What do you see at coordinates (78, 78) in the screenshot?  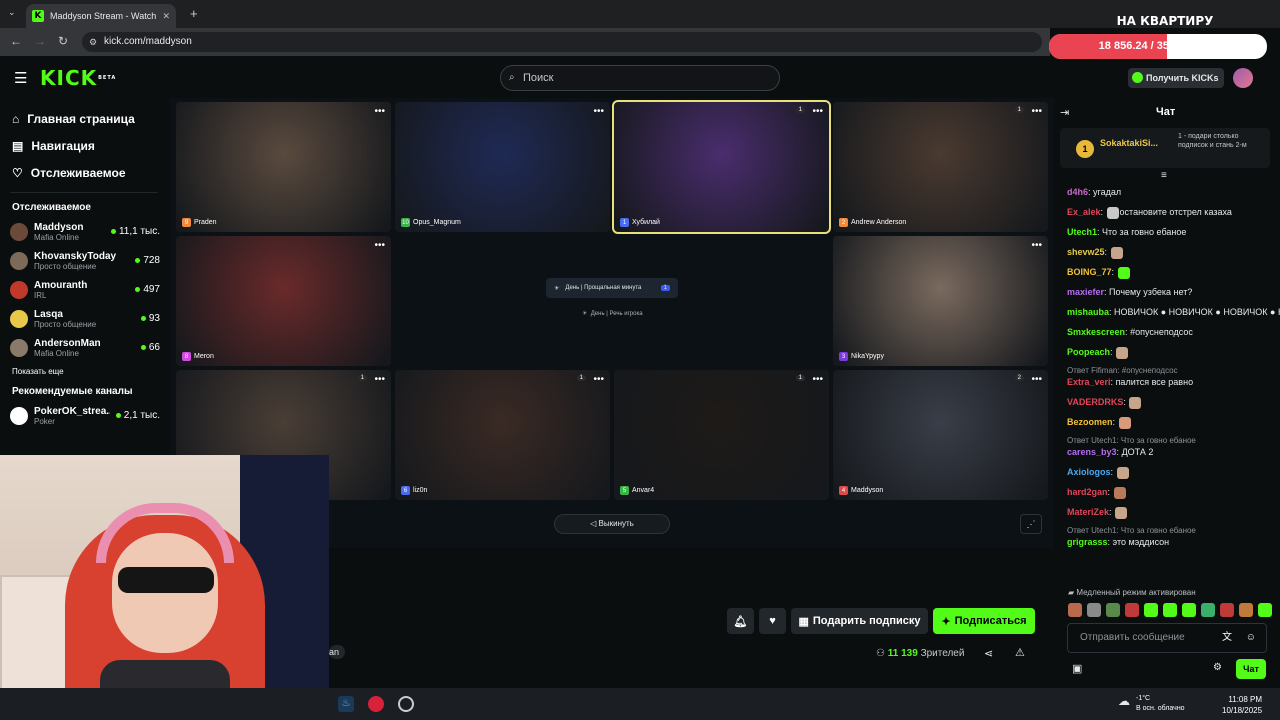 I see `kick-logo: KICKBETA` at bounding box center [78, 78].